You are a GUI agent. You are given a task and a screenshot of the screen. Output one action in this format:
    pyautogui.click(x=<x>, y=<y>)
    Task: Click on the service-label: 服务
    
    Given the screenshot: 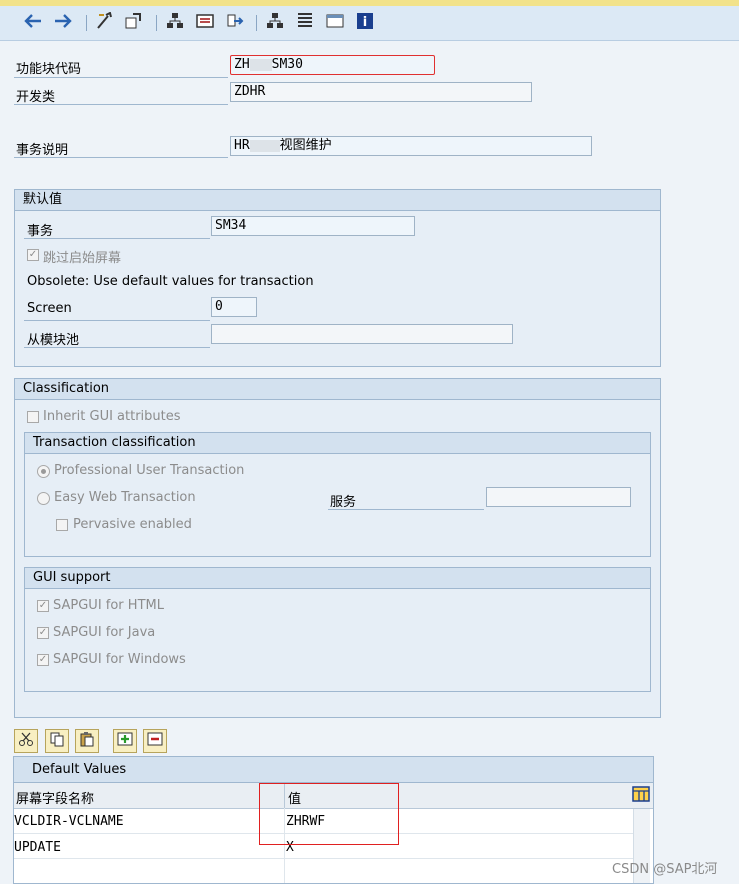 What is the action you would take?
    pyautogui.click(x=343, y=502)
    